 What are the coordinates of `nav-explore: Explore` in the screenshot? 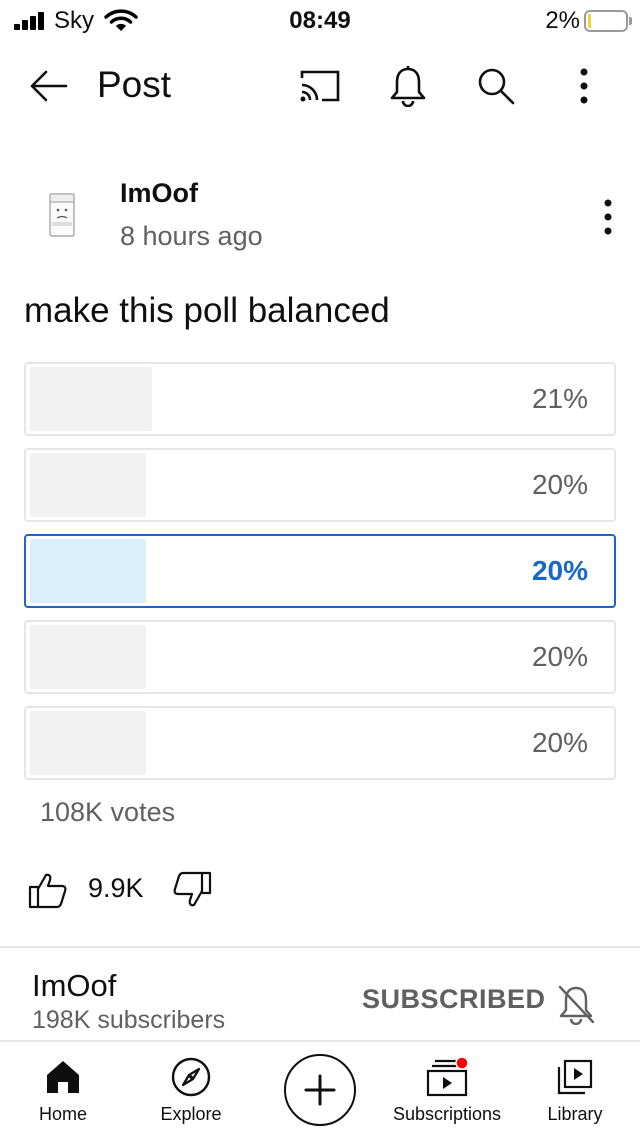 It's located at (191, 1094).